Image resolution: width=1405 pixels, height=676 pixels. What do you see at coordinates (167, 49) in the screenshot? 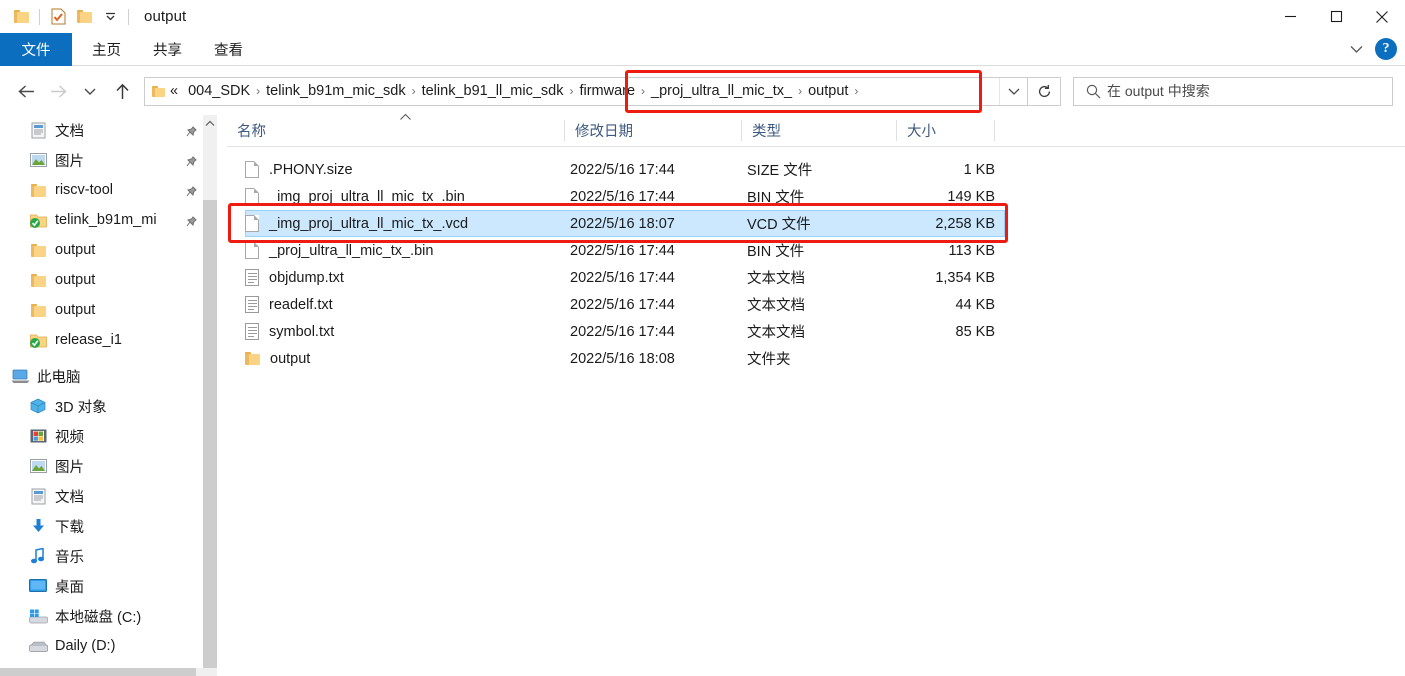
I see `tab-share: 共享` at bounding box center [167, 49].